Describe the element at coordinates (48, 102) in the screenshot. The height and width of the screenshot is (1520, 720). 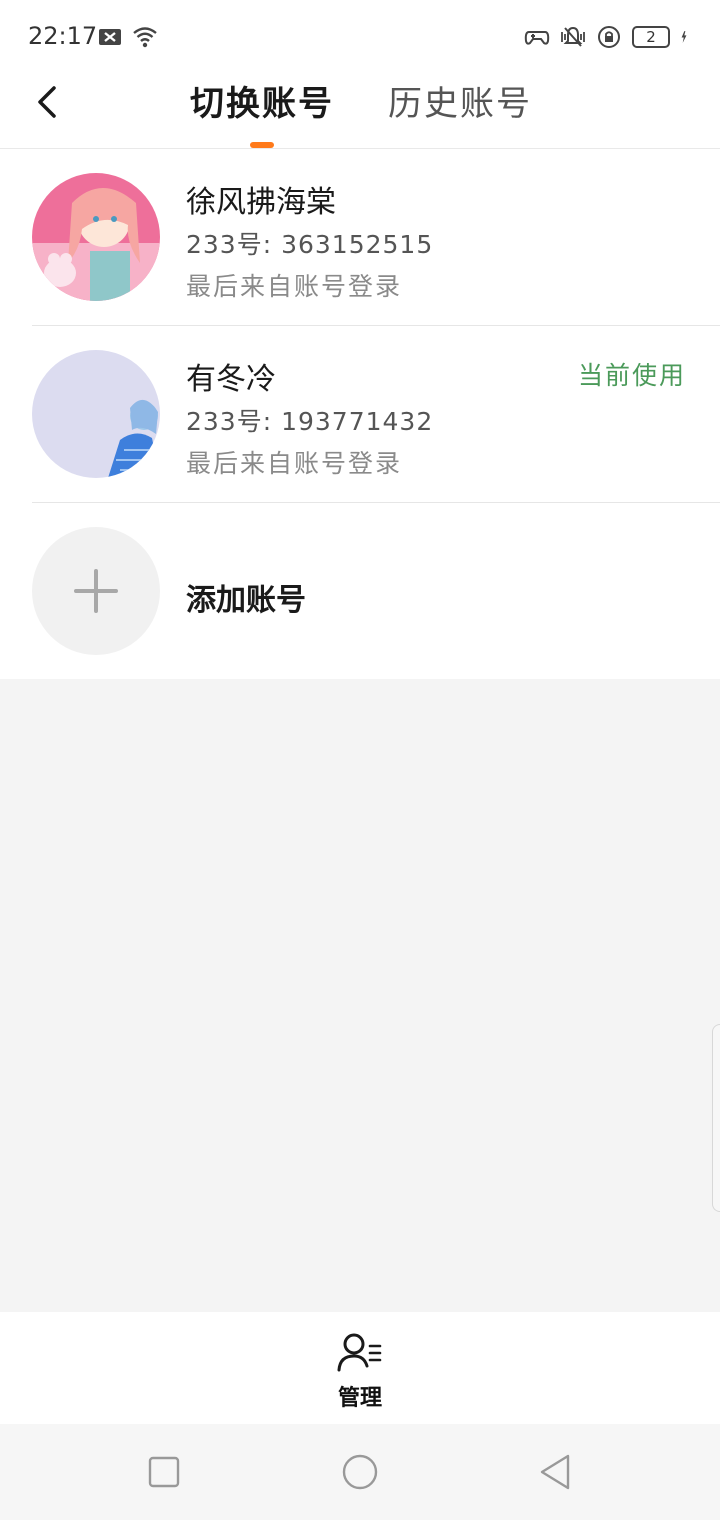
I see `chevron-left-icon` at that location.